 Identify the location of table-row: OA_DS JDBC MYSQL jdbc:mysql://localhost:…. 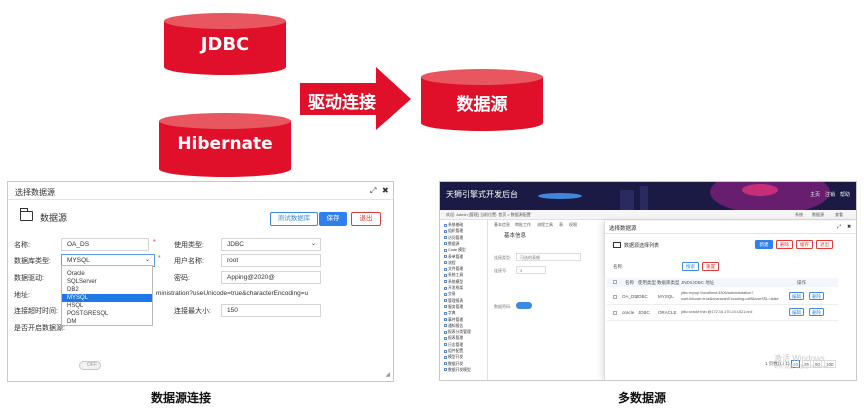
(722, 297).